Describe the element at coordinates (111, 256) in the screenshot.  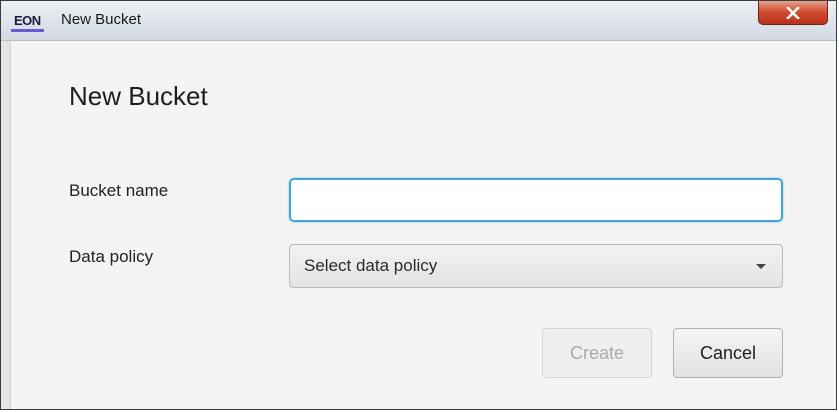
I see `data-policy-label: Data policy` at that location.